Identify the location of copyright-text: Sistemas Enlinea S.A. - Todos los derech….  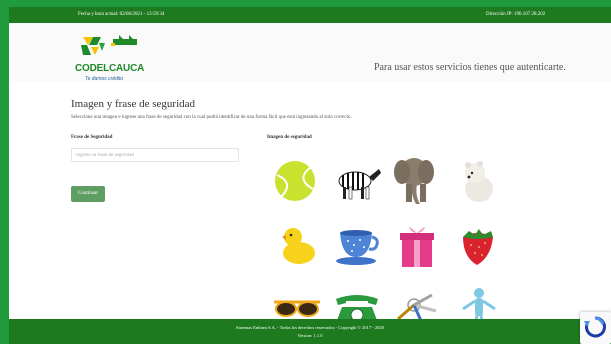
(310, 327).